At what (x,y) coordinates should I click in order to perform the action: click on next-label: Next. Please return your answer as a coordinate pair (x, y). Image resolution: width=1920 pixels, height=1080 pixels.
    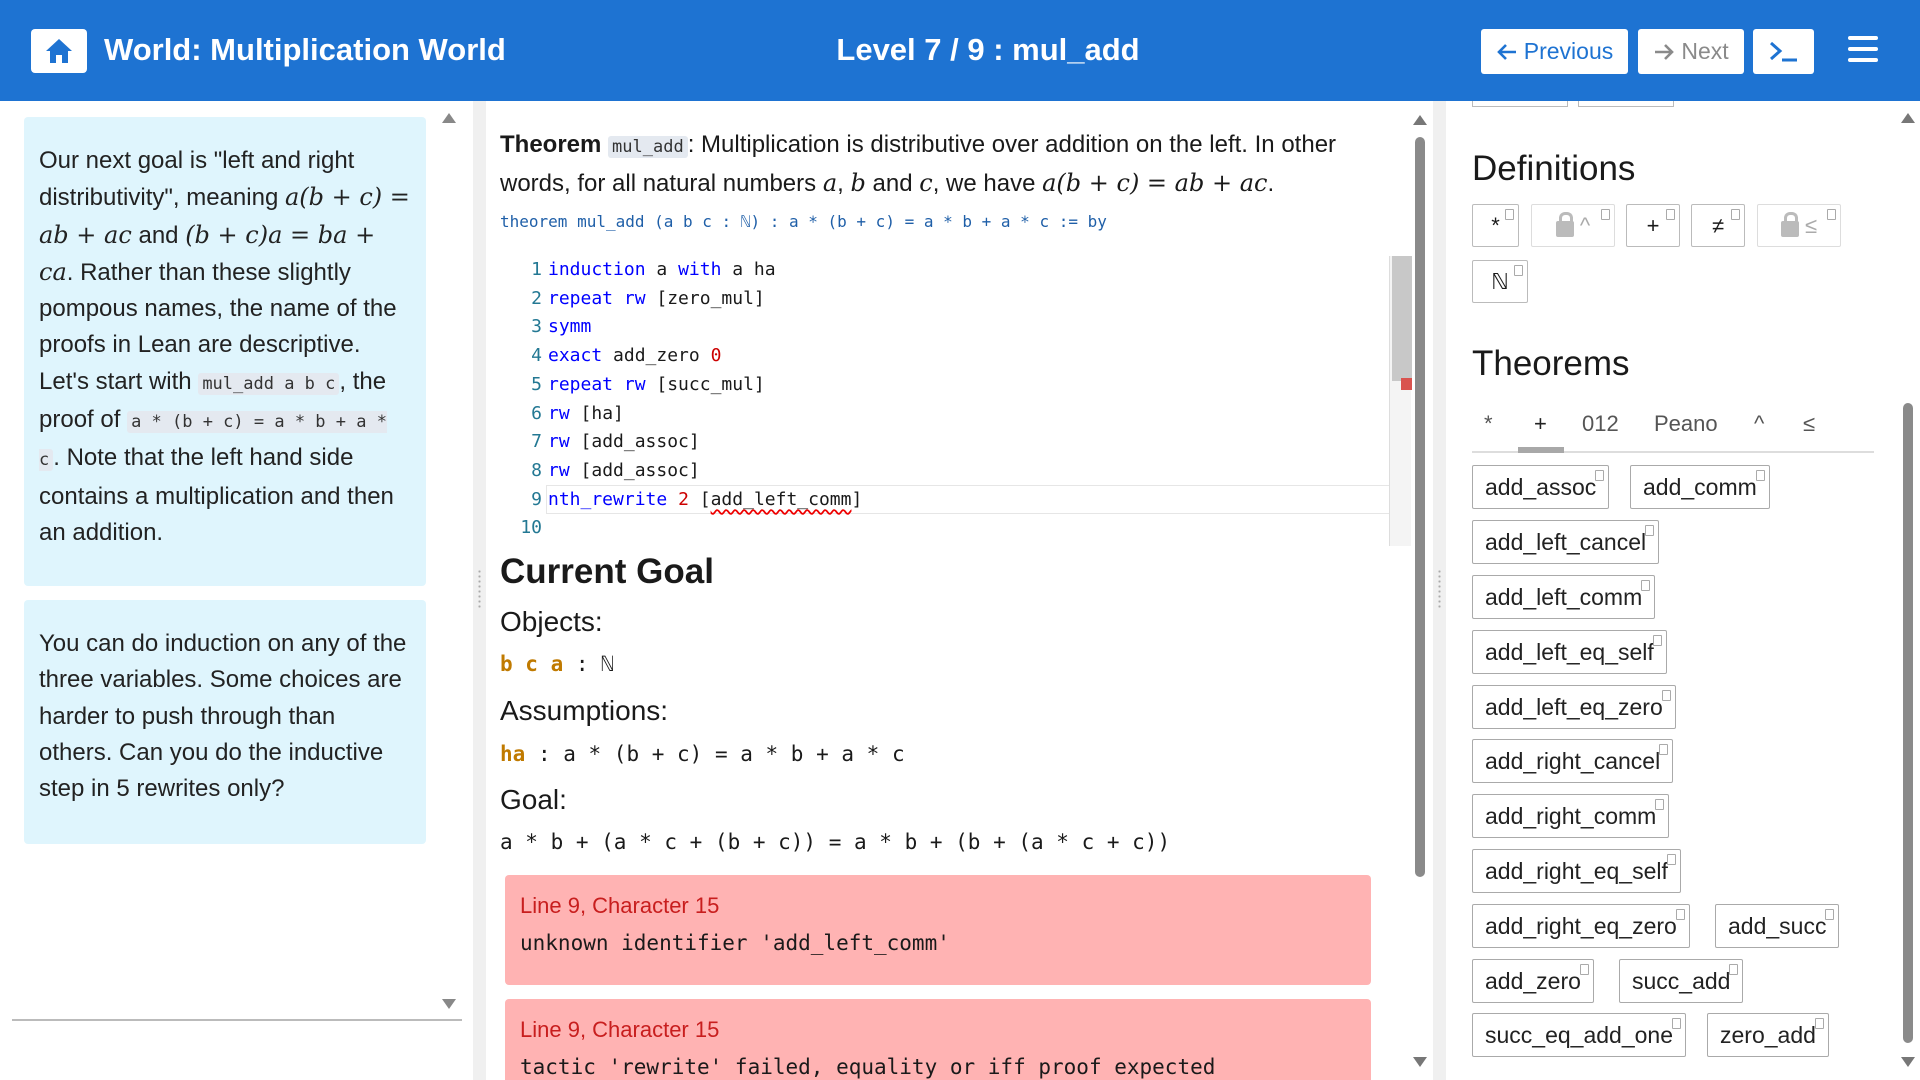
    Looking at the image, I should click on (1705, 51).